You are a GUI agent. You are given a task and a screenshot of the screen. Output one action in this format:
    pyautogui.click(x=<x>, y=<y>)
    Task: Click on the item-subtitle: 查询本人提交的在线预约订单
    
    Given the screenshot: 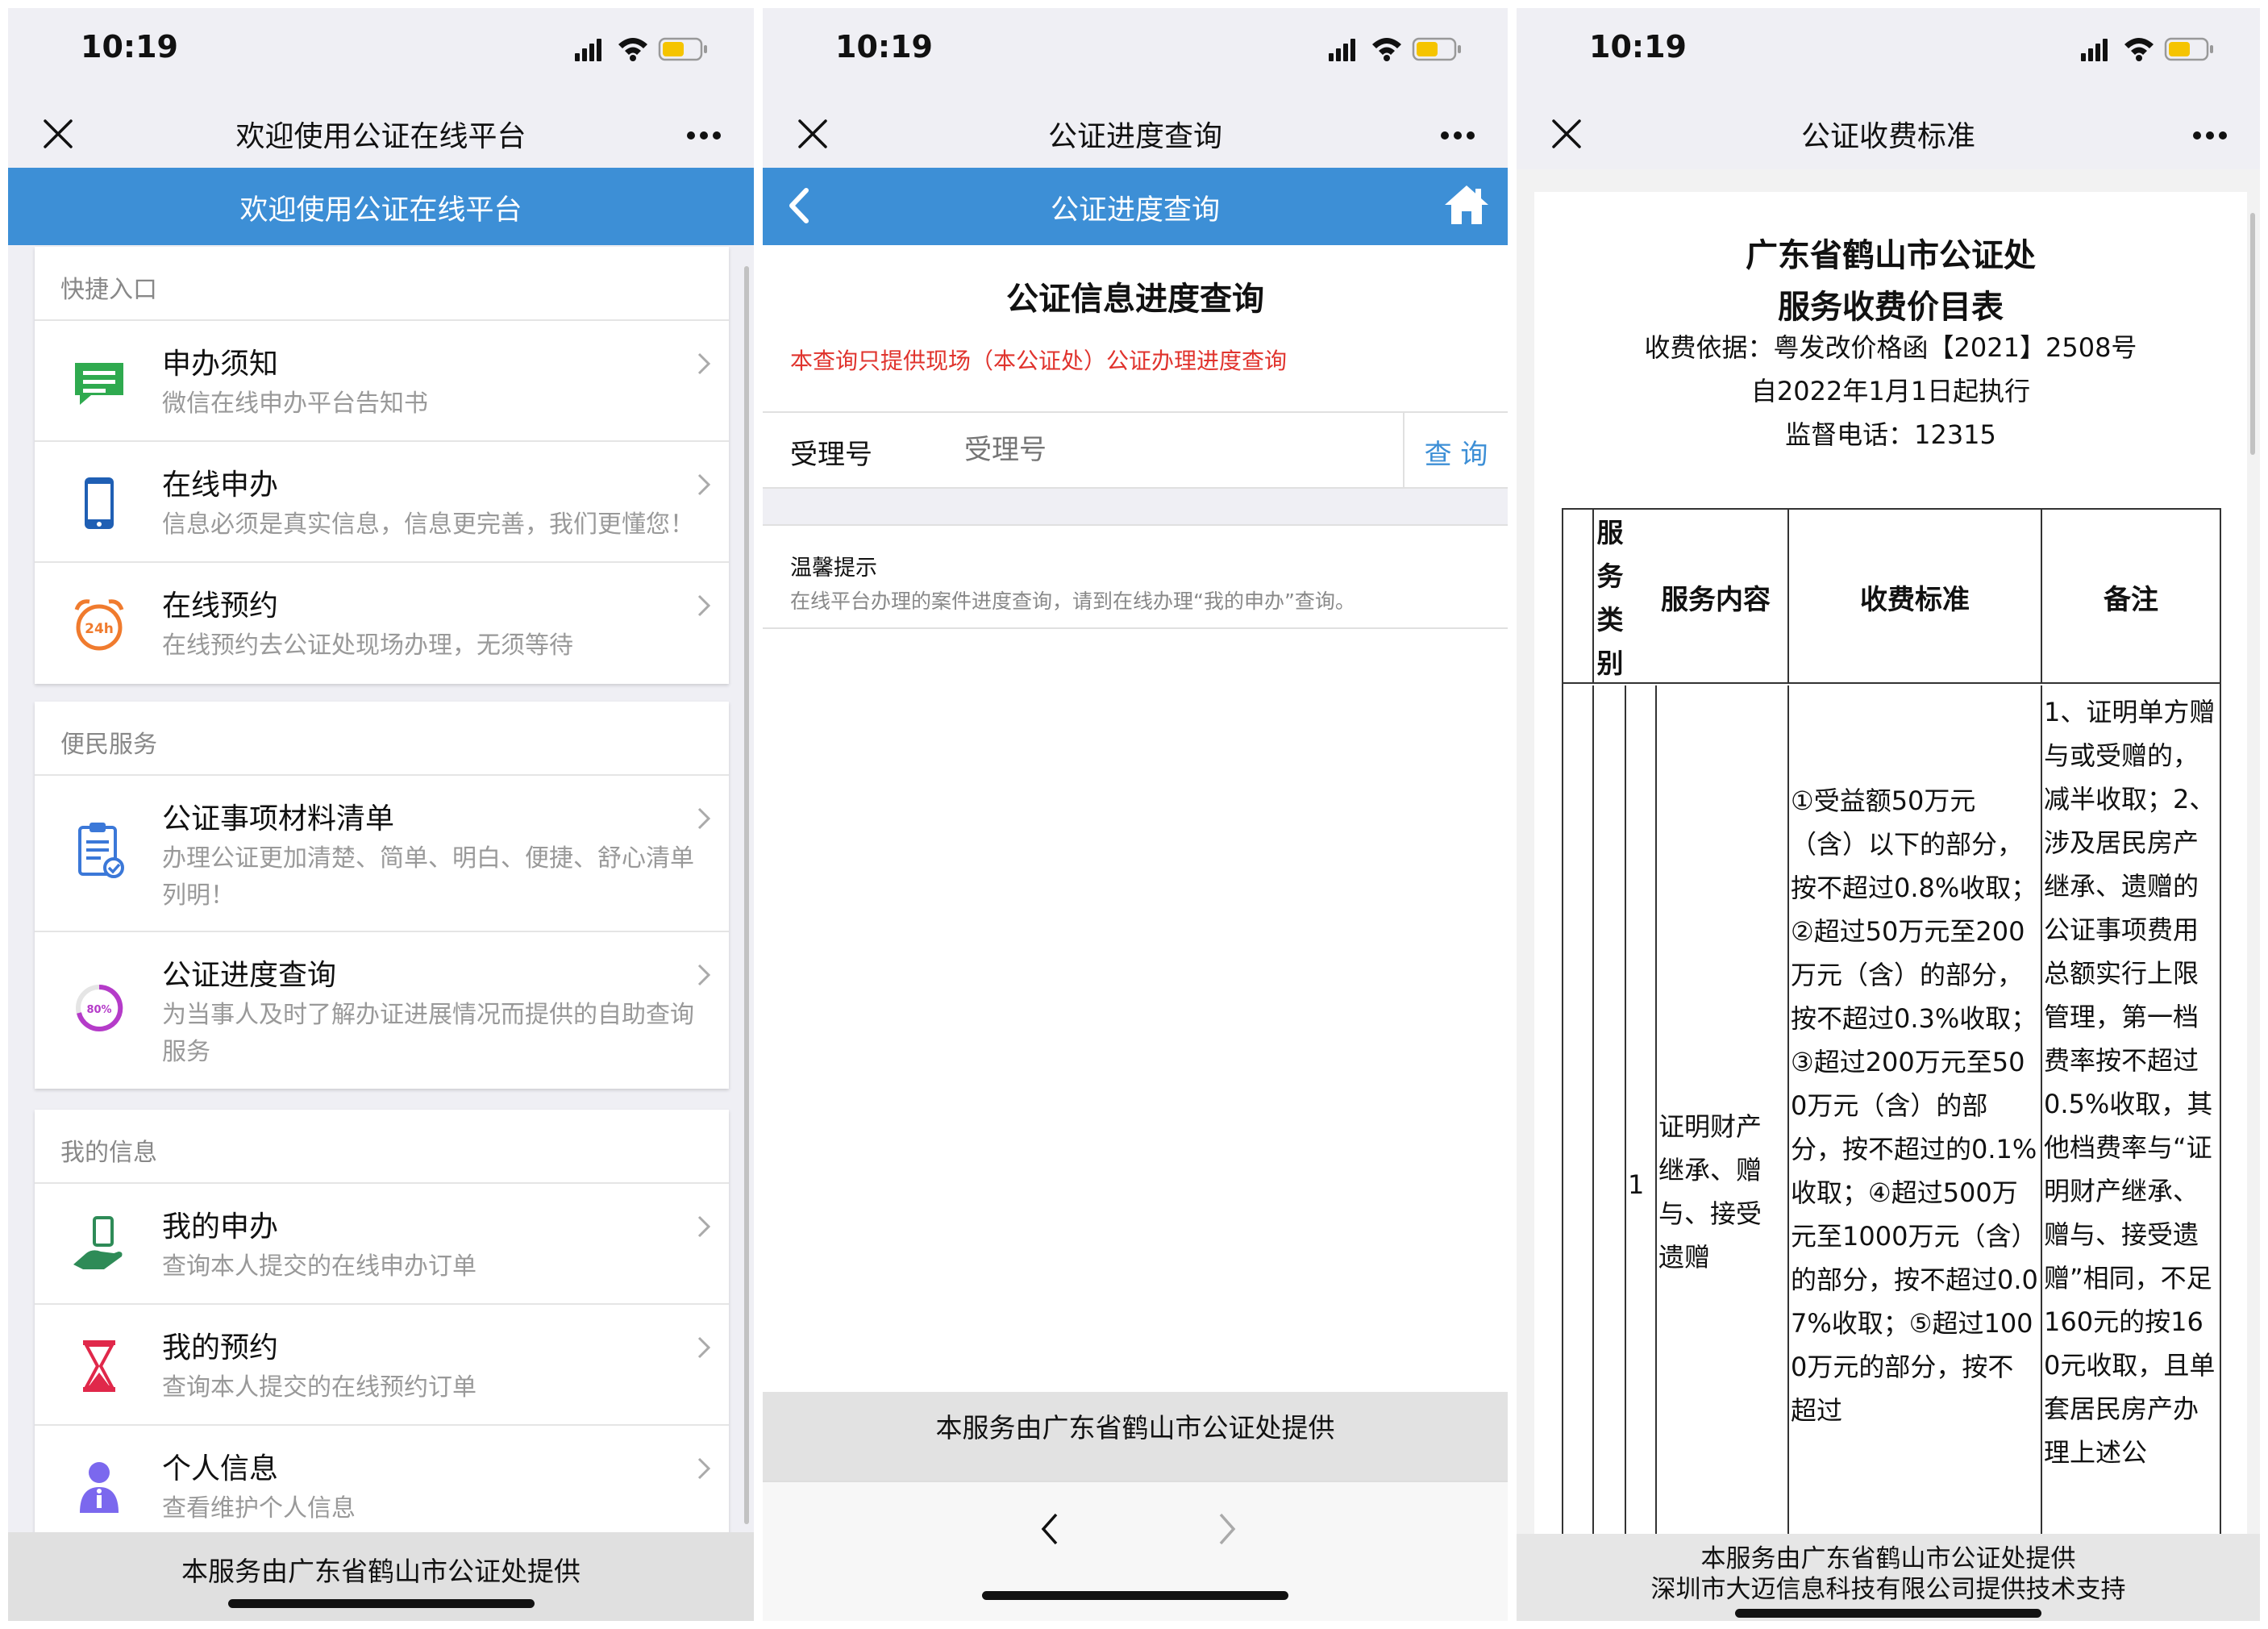 What is the action you would take?
    pyautogui.click(x=319, y=1387)
    